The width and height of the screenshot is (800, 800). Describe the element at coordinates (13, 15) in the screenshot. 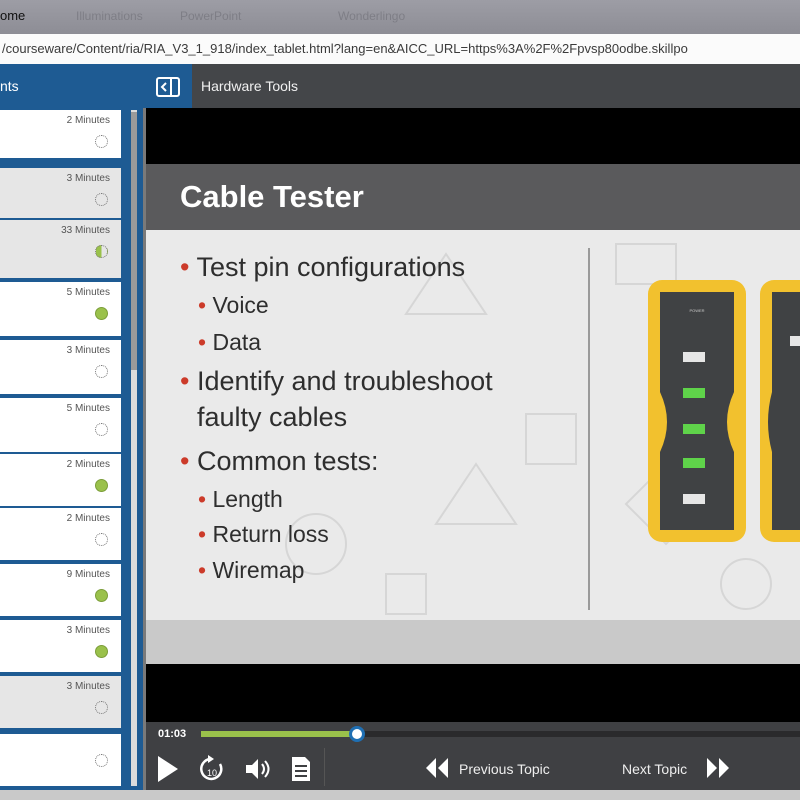

I see `window-title: ome` at that location.